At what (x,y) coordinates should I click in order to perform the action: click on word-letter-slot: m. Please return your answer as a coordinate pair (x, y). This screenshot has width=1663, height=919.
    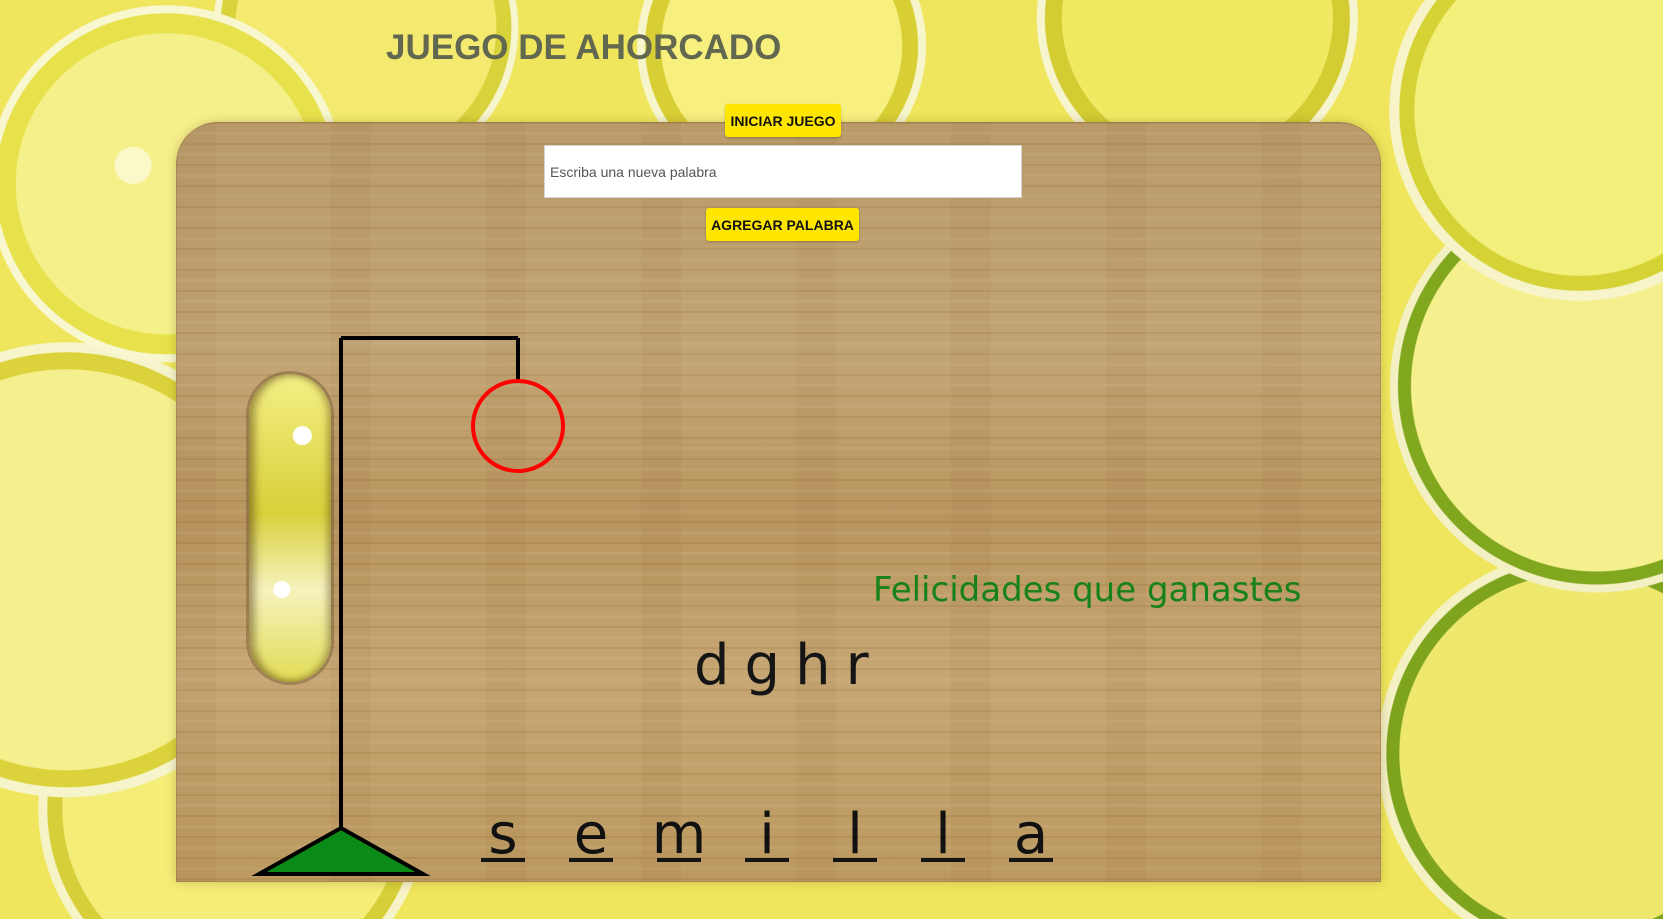
    Looking at the image, I should click on (679, 835).